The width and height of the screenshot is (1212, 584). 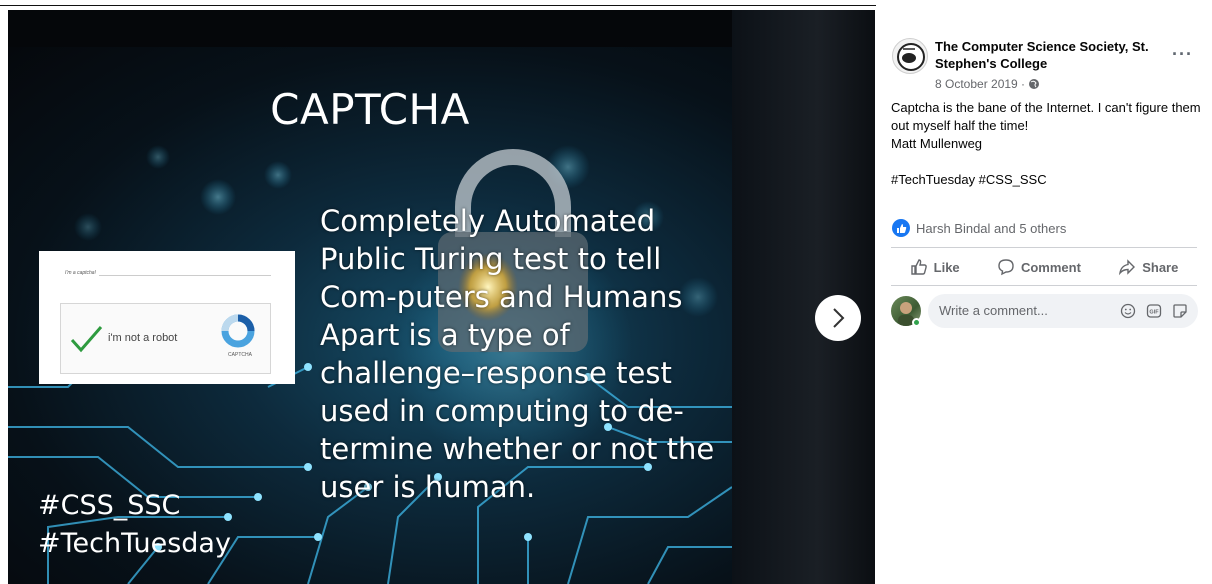 I want to click on captcha-divider, so click(x=185, y=275).